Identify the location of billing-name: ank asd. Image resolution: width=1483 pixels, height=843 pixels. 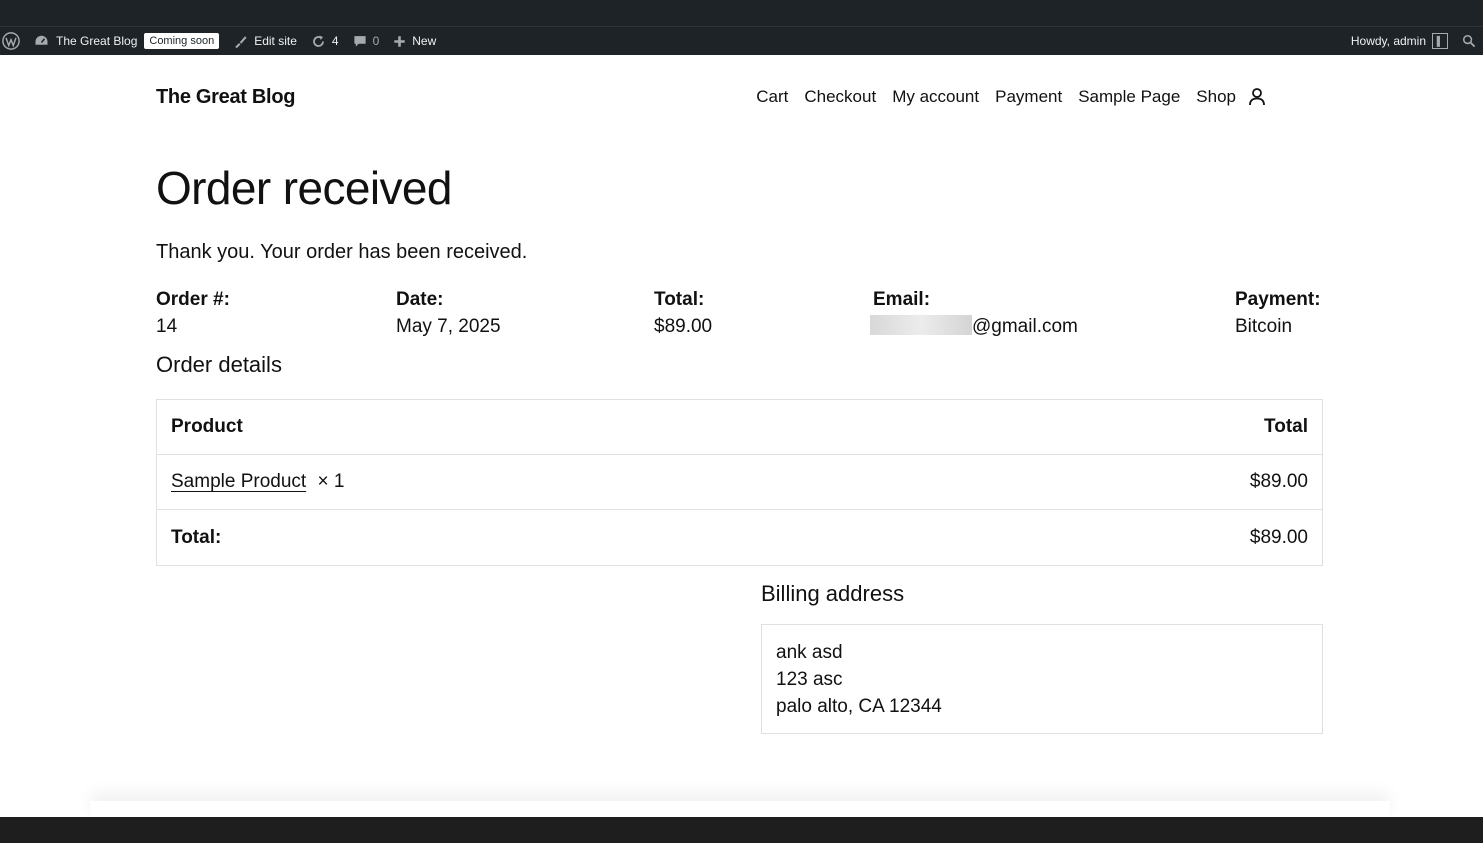
(809, 652).